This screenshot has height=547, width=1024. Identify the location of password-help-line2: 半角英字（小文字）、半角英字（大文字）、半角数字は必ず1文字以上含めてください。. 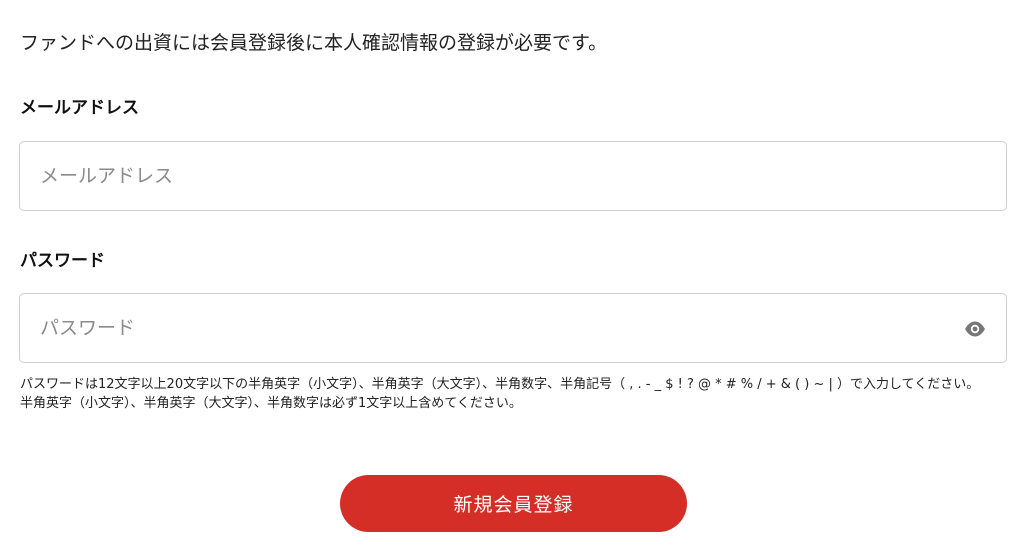
(271, 403).